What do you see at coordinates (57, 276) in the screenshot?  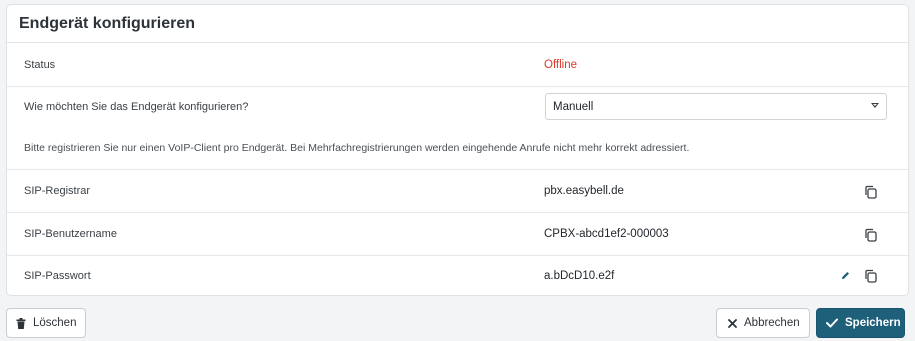 I see `sip-password-label: SIP-Passwort` at bounding box center [57, 276].